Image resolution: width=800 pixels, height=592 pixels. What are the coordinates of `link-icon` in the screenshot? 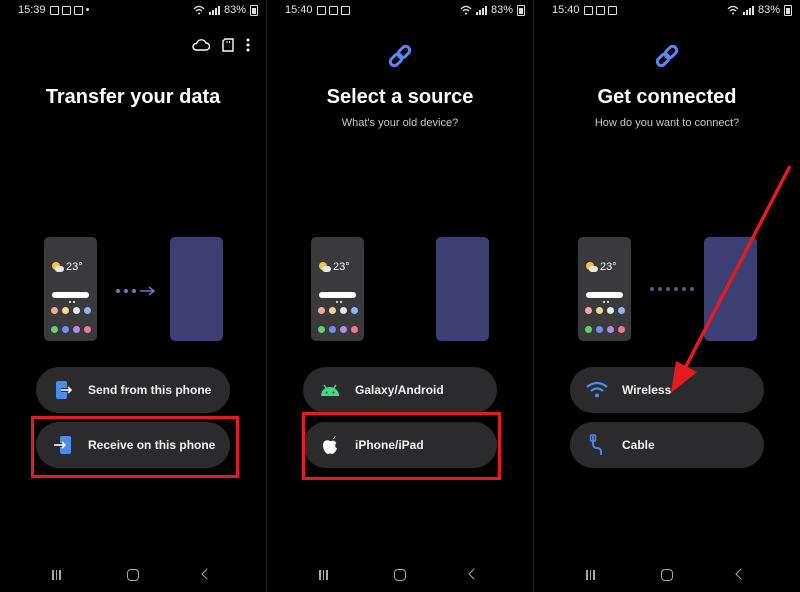 It's located at (400, 56).